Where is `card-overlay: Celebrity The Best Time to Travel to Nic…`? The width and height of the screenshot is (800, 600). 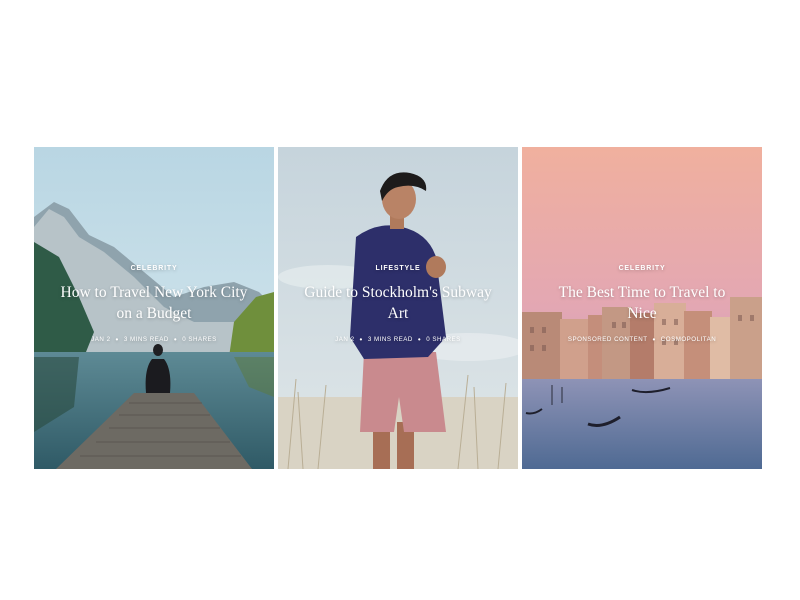
card-overlay: Celebrity The Best Time to Travel to Nic… is located at coordinates (642, 304).